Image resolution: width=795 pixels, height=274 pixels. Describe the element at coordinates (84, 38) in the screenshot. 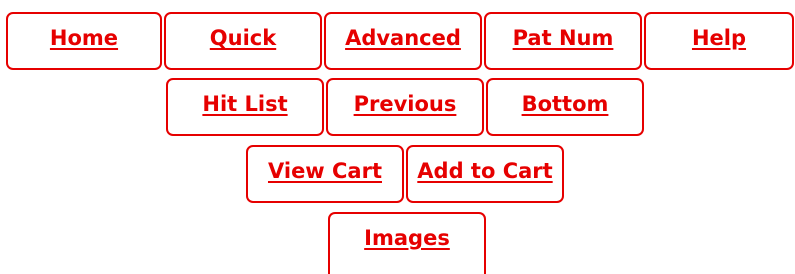

I see `home-button-label: Home` at that location.